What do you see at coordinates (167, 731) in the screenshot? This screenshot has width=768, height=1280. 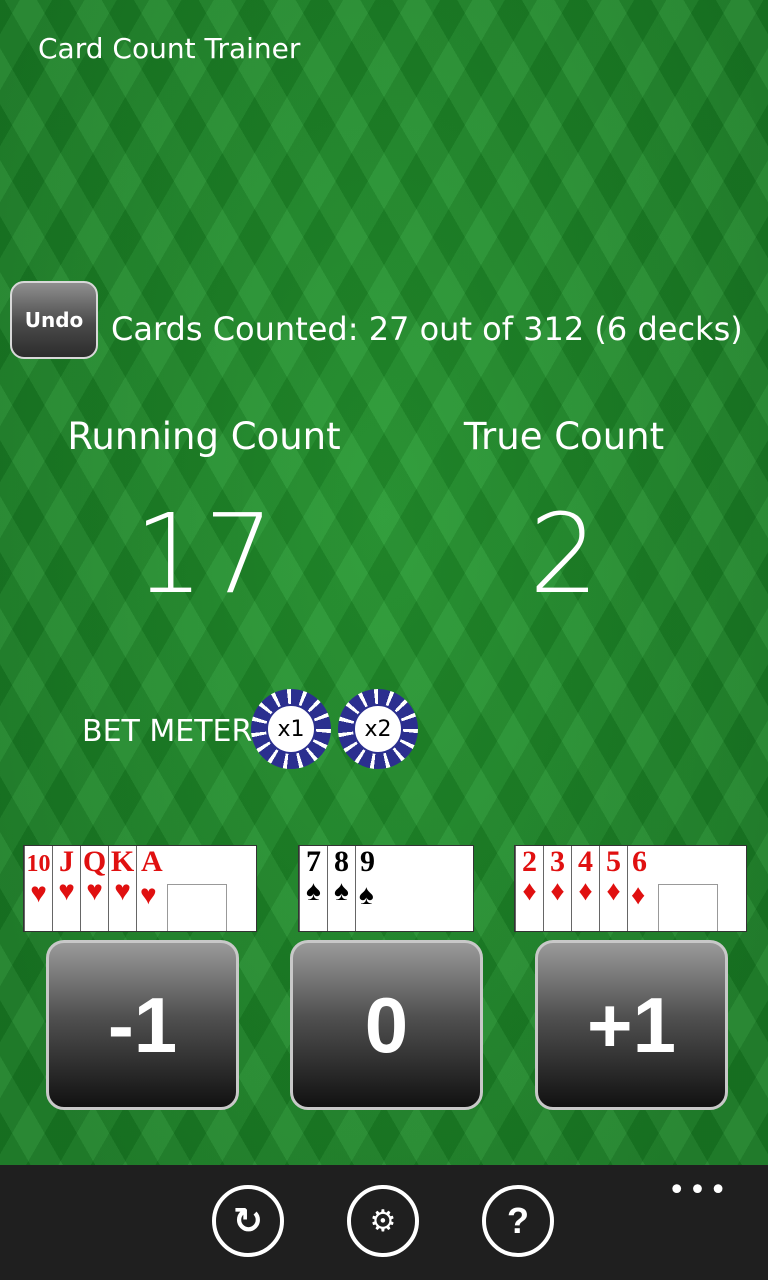 I see `bet-meter-label: BET METER` at bounding box center [167, 731].